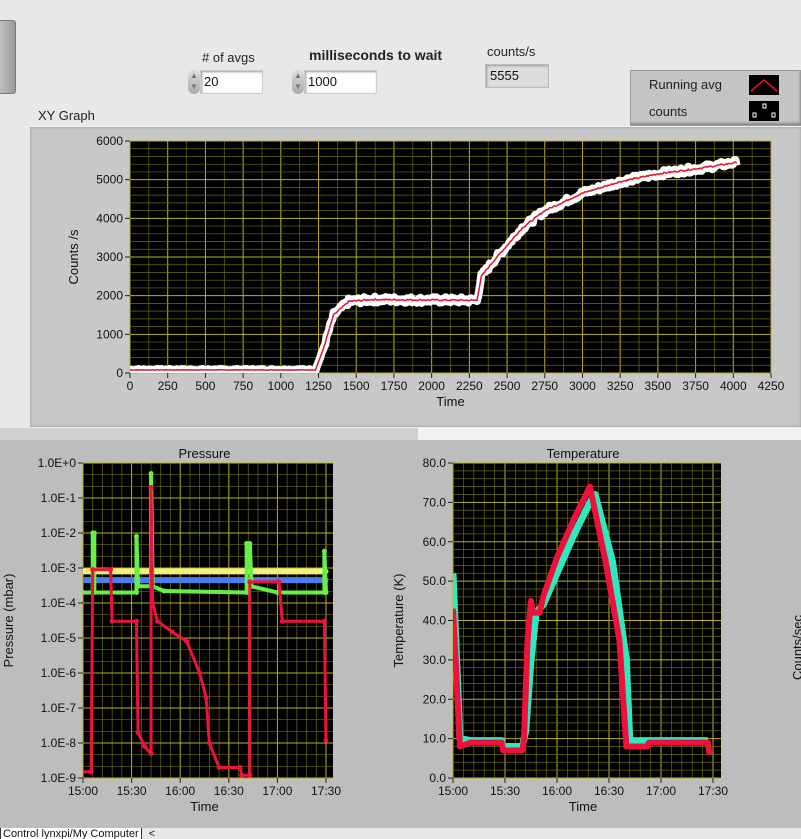  Describe the element at coordinates (544, 386) in the screenshot. I see `x-tick-label: 2750` at that location.